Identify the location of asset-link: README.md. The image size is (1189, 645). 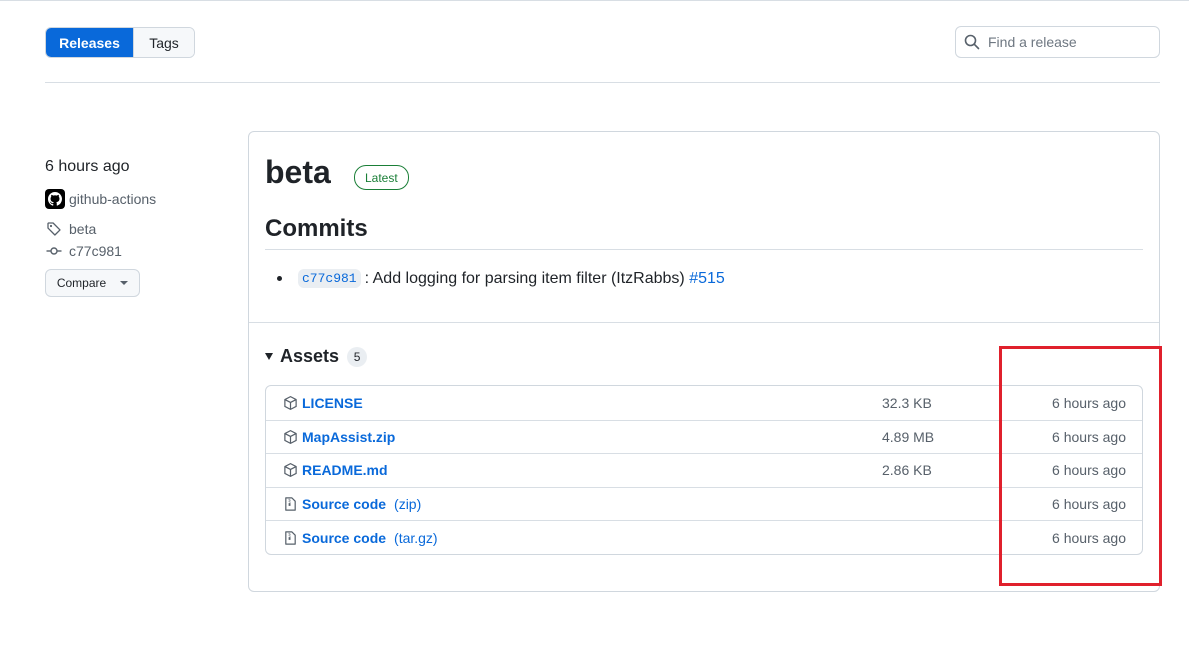
(345, 470).